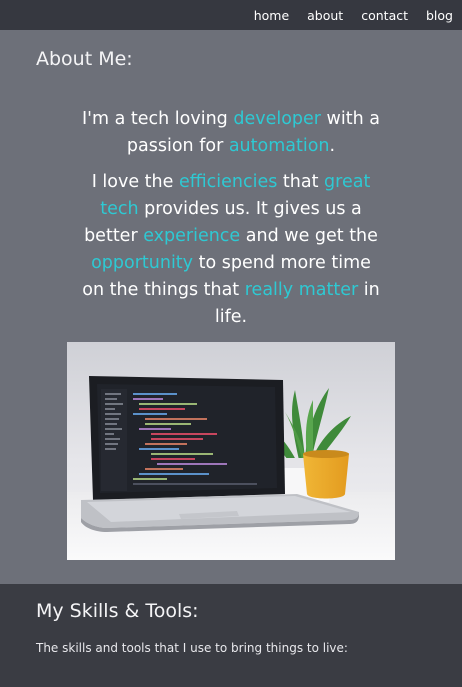  Describe the element at coordinates (271, 15) in the screenshot. I see `nav-link-home: home` at that location.